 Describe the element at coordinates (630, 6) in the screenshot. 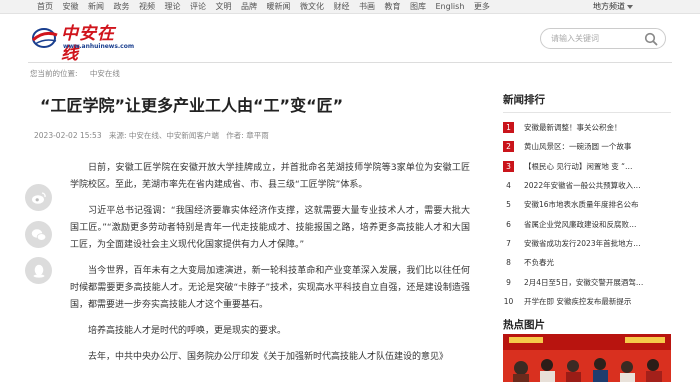

I see `chevron-down-icon` at that location.